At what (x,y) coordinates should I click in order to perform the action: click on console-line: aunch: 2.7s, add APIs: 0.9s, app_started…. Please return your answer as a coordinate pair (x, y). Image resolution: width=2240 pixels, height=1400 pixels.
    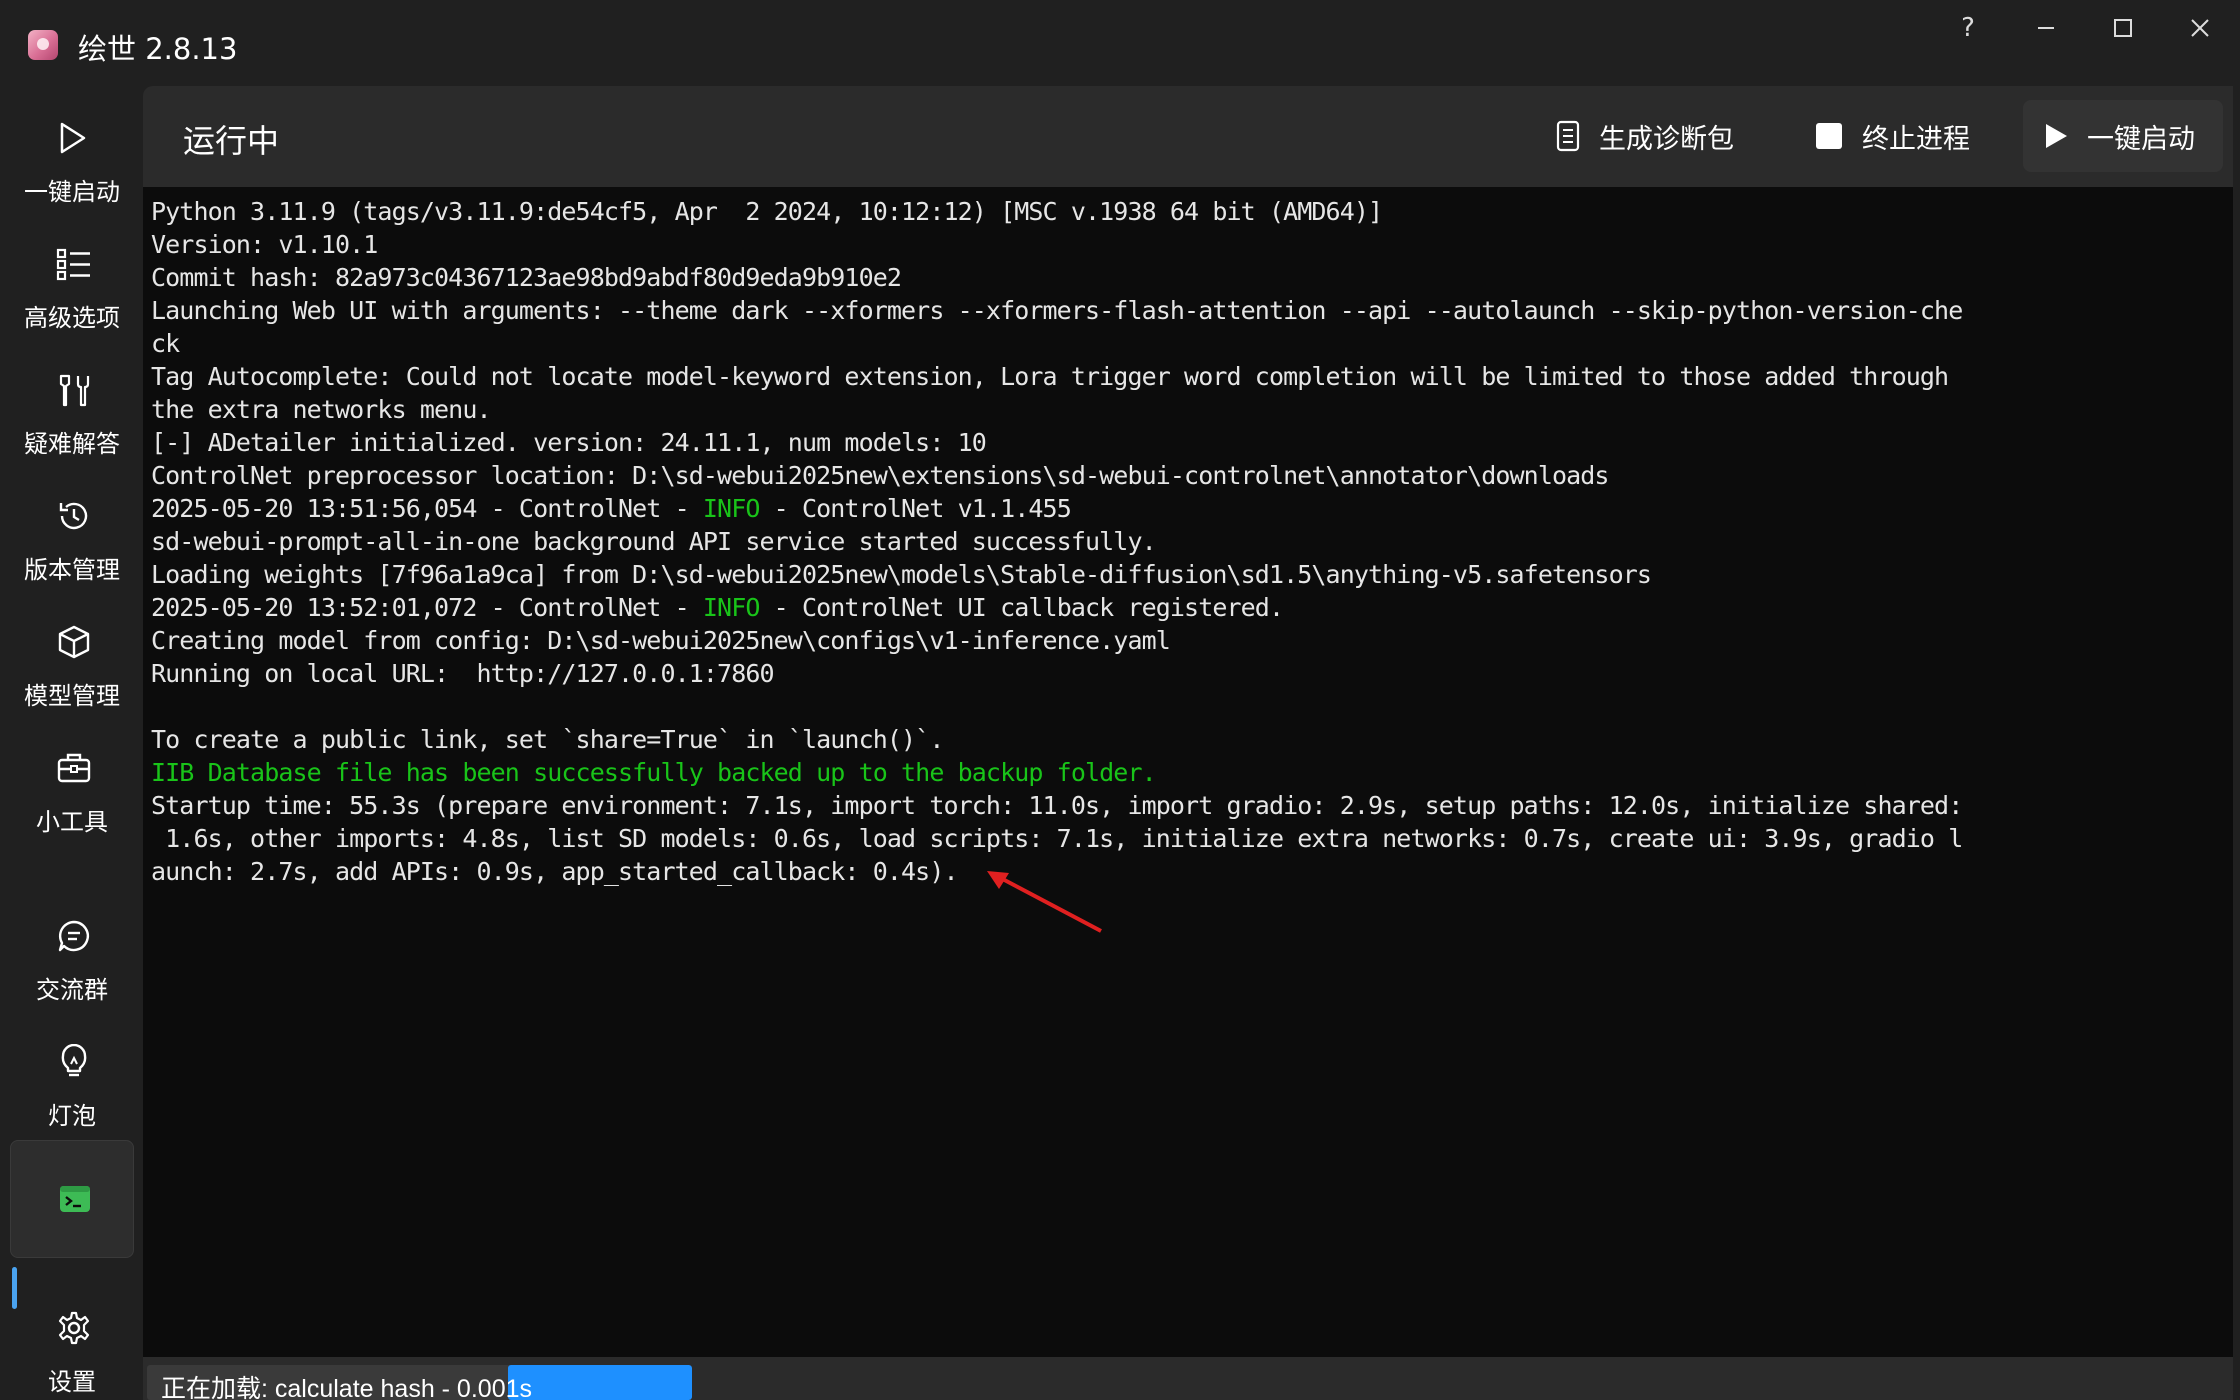
    Looking at the image, I should click on (555, 871).